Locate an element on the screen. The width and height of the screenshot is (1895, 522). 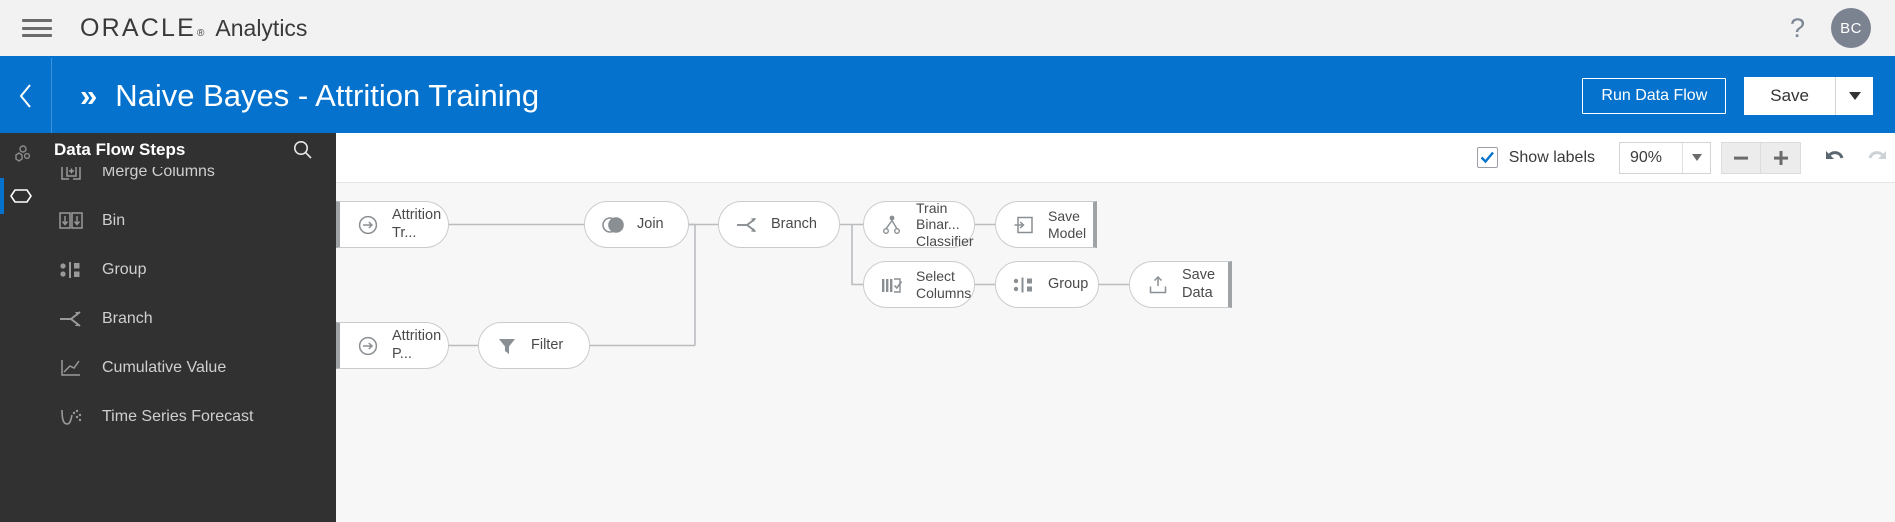
rail-item-data-elements is located at coordinates (21, 154).